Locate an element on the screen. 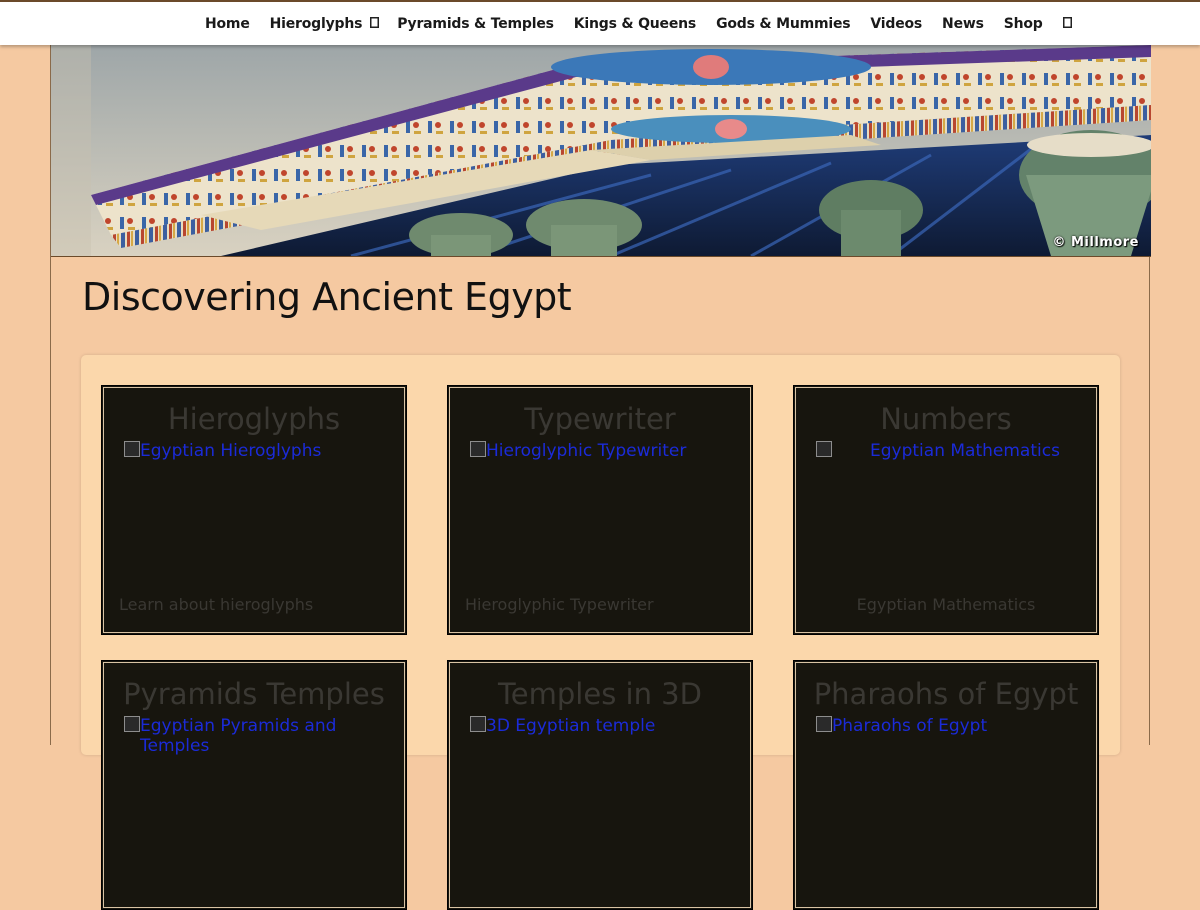 This screenshot has height=910, width=1200. nav-hieroglyphs-label: Hieroglyphs is located at coordinates (316, 23).